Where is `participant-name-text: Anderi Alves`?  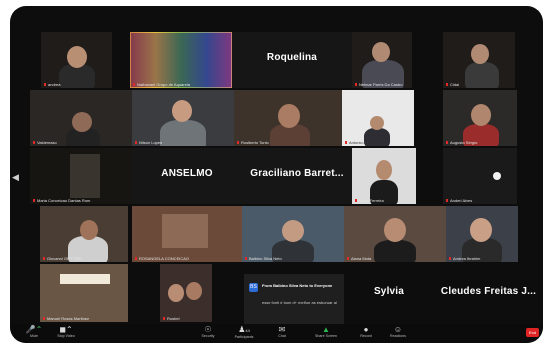 participant-name-text: Anderi Alves is located at coordinates (461, 200).